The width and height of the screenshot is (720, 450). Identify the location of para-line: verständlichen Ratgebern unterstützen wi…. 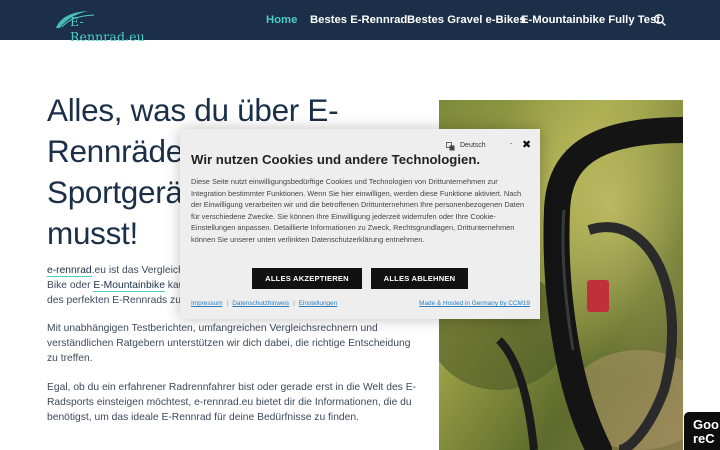
(229, 343).